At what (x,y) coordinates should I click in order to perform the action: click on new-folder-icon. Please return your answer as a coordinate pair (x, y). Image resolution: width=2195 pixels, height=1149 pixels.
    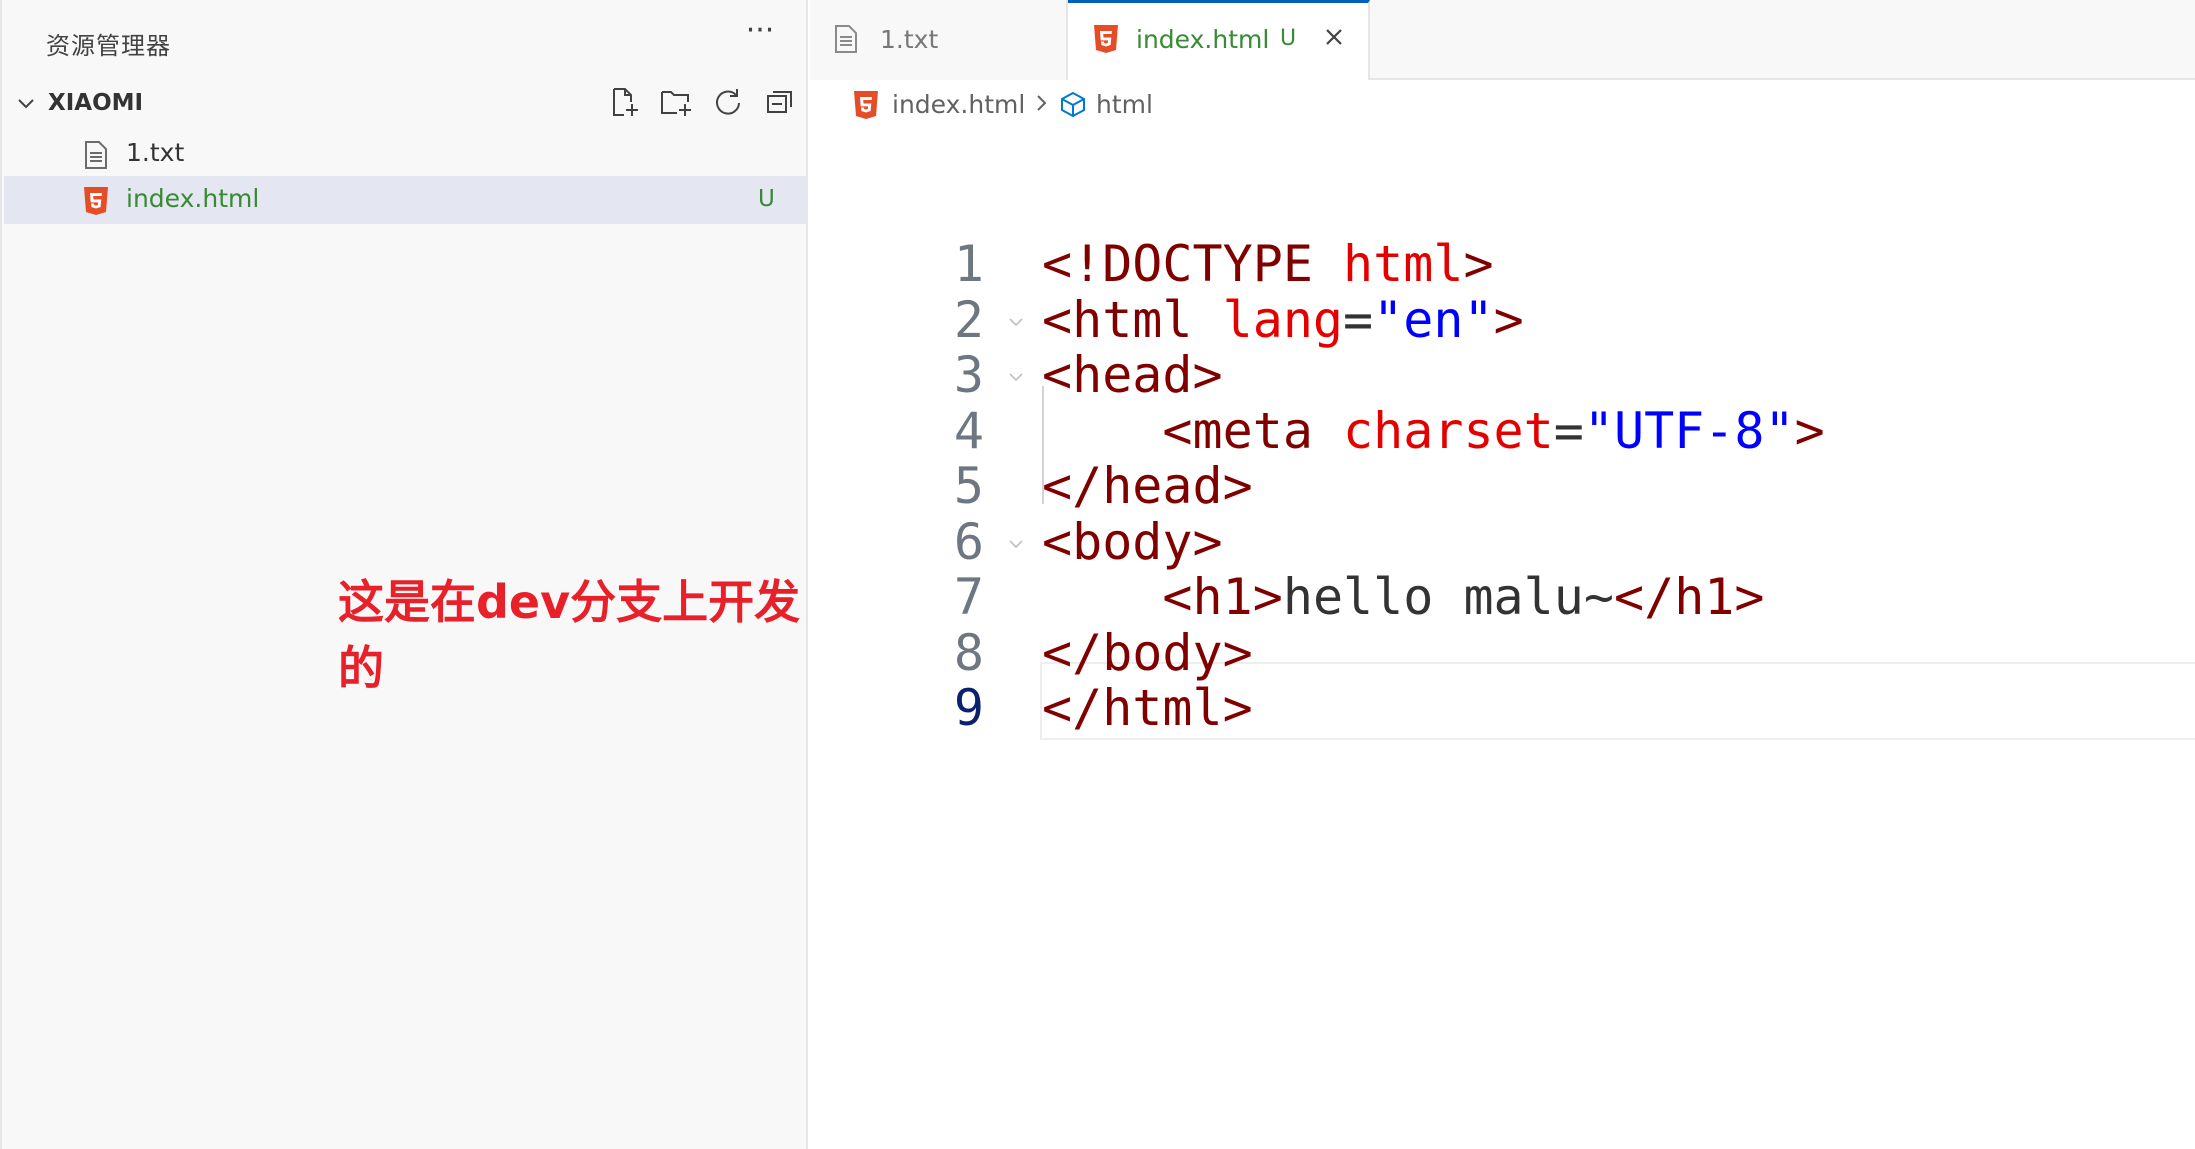
    Looking at the image, I should click on (676, 102).